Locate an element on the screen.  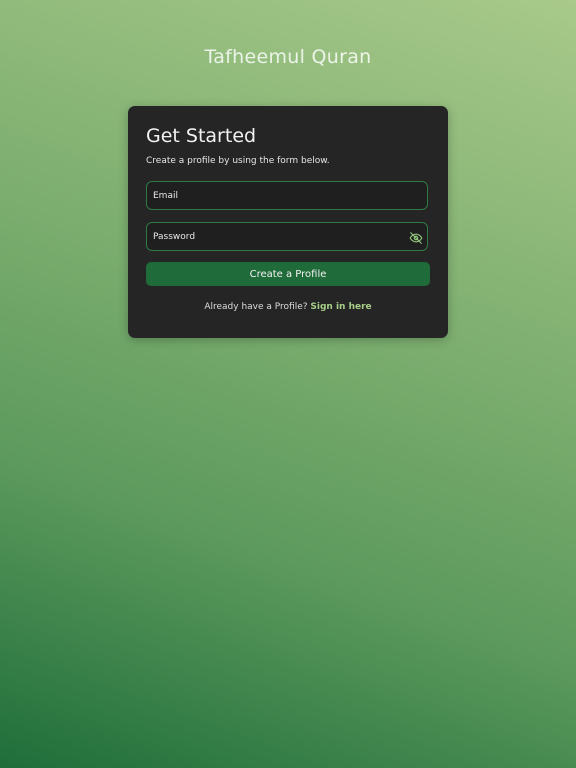
email-field-container is located at coordinates (287, 195).